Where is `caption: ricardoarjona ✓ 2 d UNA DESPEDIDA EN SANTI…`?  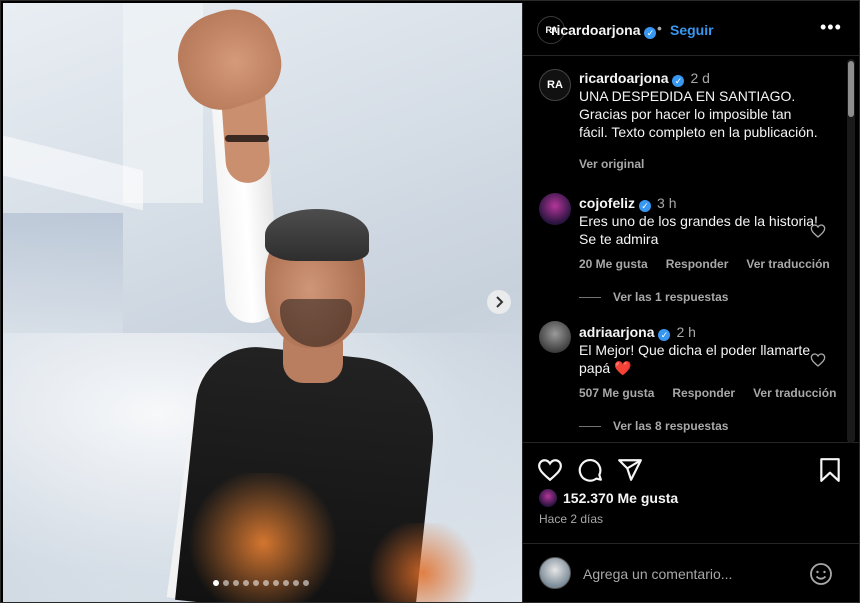 caption: ricardoarjona ✓ 2 d UNA DESPEDIDA EN SANTI… is located at coordinates (699, 105).